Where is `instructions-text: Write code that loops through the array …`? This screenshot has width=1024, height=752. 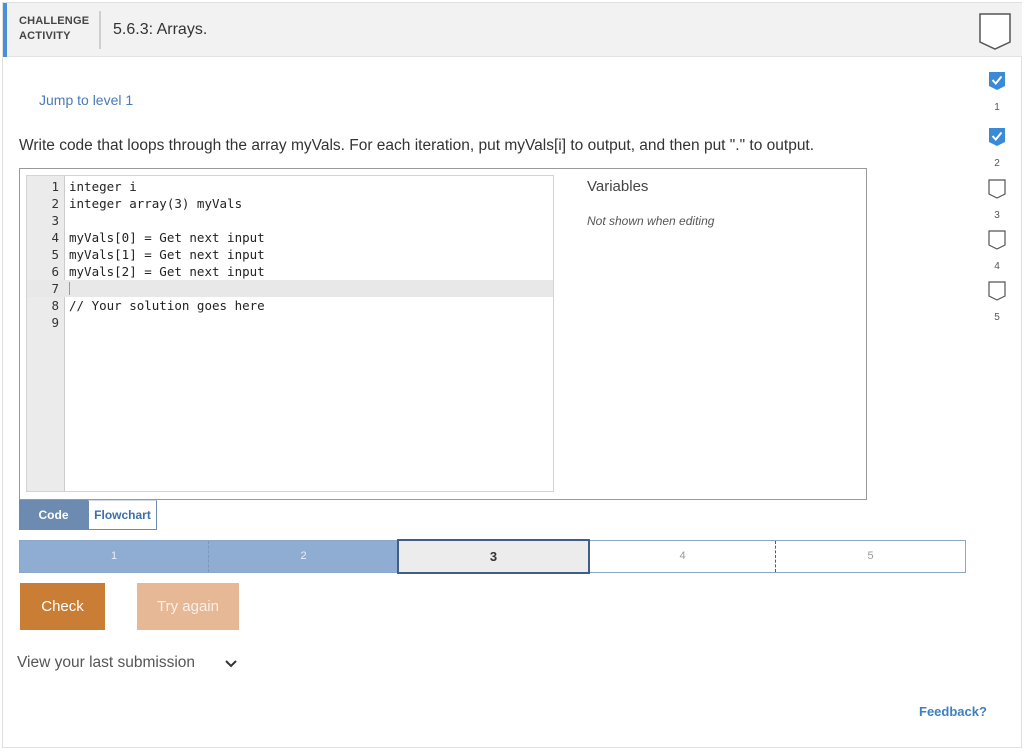
instructions-text: Write code that loops through the array … is located at coordinates (417, 145).